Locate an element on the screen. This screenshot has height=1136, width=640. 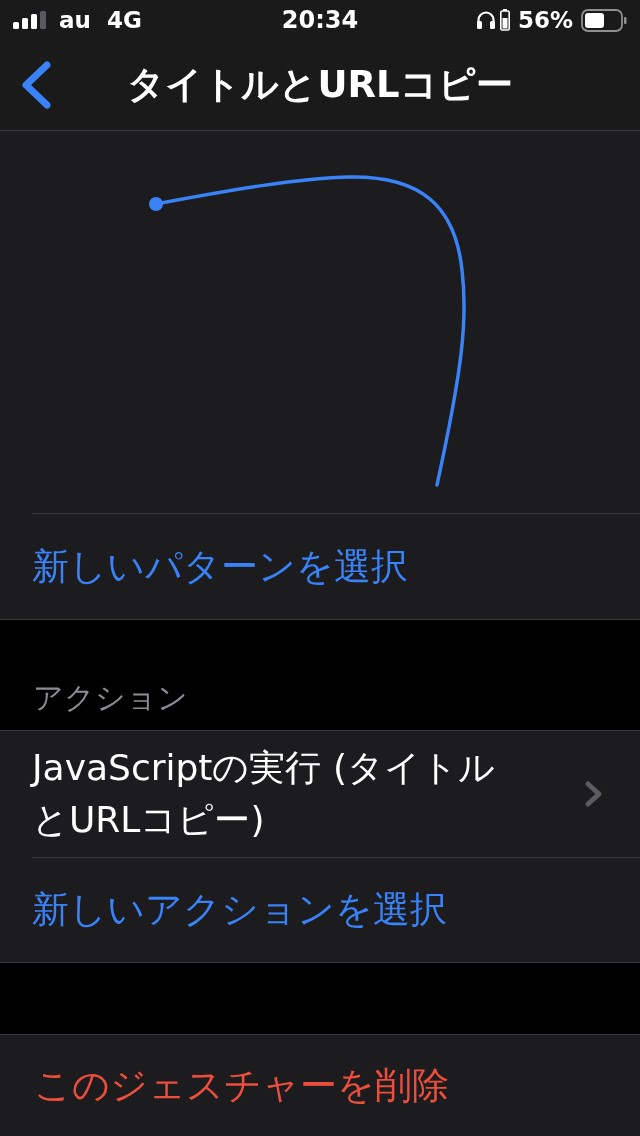
delete-gesture-button: このジェスチャーを削除 is located at coordinates (320, 1085).